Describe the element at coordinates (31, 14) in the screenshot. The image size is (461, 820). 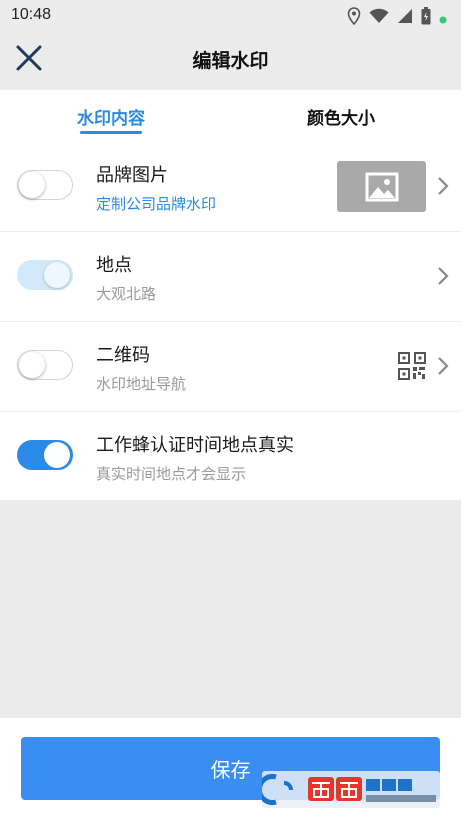
I see `status-time: 10:48` at that location.